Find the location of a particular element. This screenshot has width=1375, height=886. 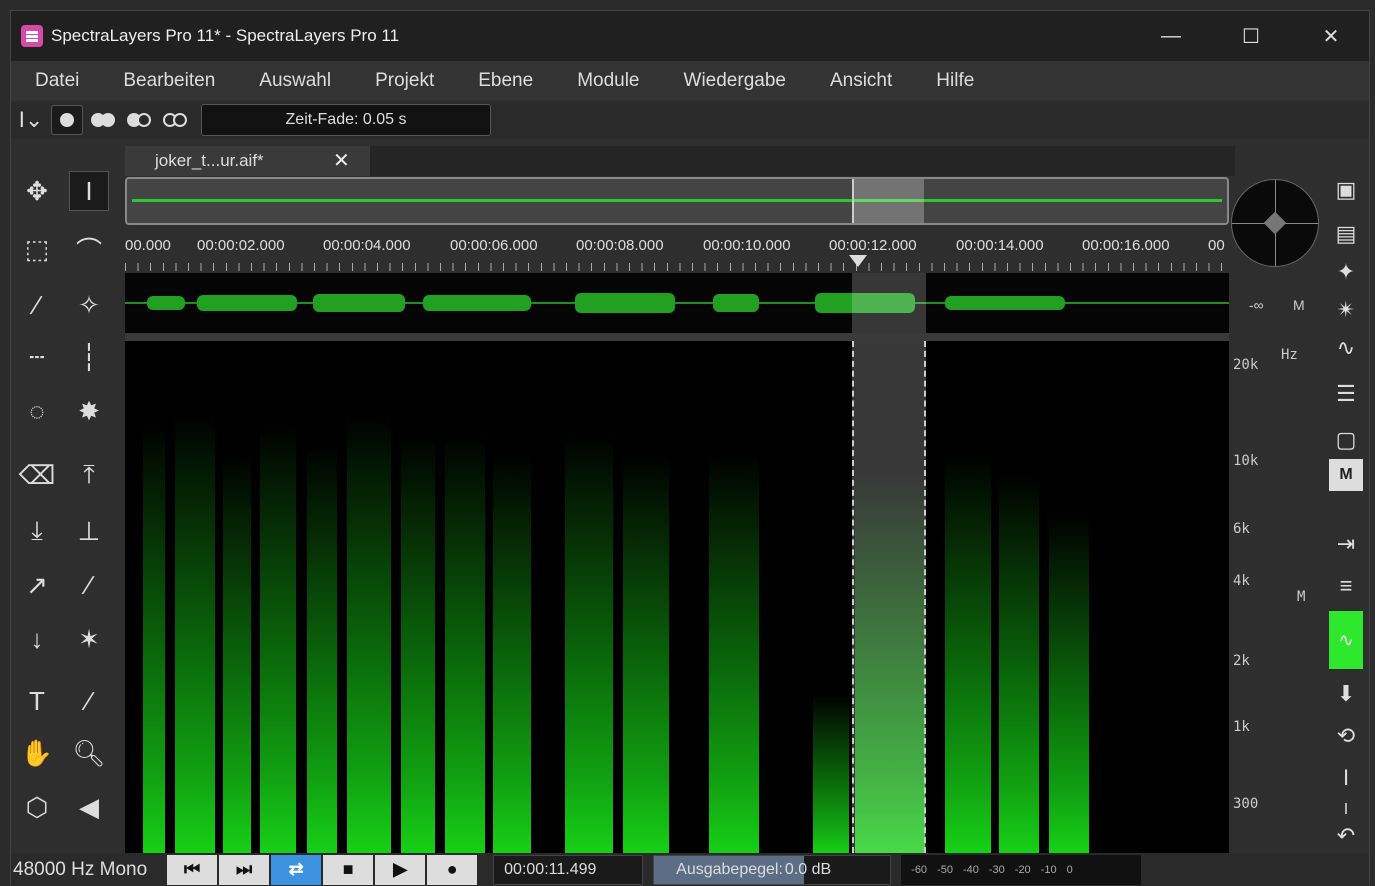

ruler-label: 00:00:06.000 is located at coordinates (494, 245).